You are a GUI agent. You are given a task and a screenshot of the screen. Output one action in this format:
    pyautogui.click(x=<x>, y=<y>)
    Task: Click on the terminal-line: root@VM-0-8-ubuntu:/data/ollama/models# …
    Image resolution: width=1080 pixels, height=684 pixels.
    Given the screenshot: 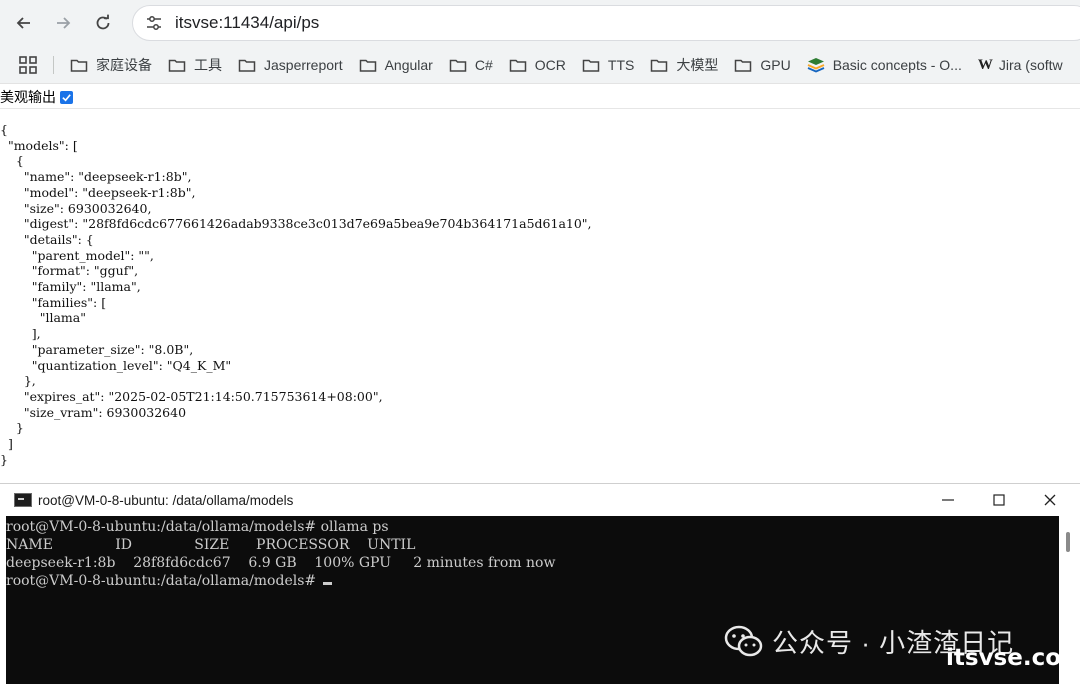 What is the action you would take?
    pyautogui.click(x=197, y=527)
    